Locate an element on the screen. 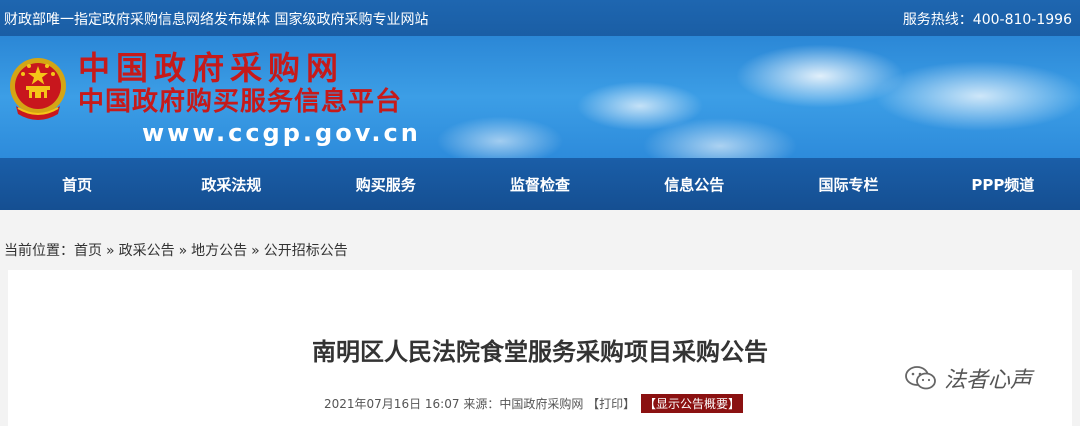 The width and height of the screenshot is (1080, 426). breadcrumb-label: 当前位置： is located at coordinates (39, 251).